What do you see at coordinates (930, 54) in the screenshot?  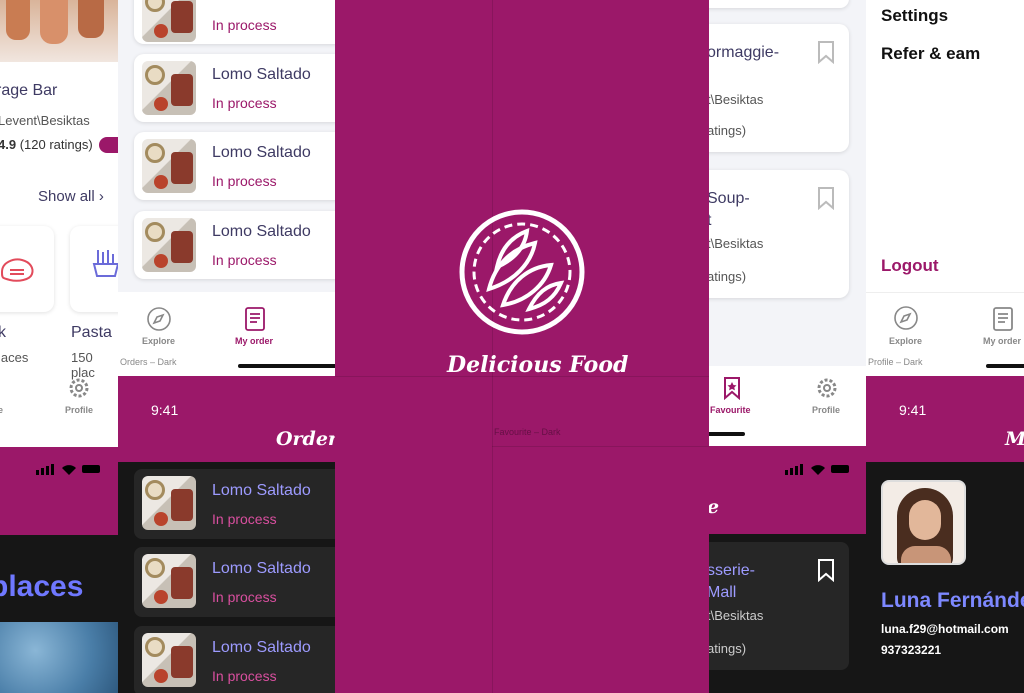 I see `menu-refer: Refer & eam` at bounding box center [930, 54].